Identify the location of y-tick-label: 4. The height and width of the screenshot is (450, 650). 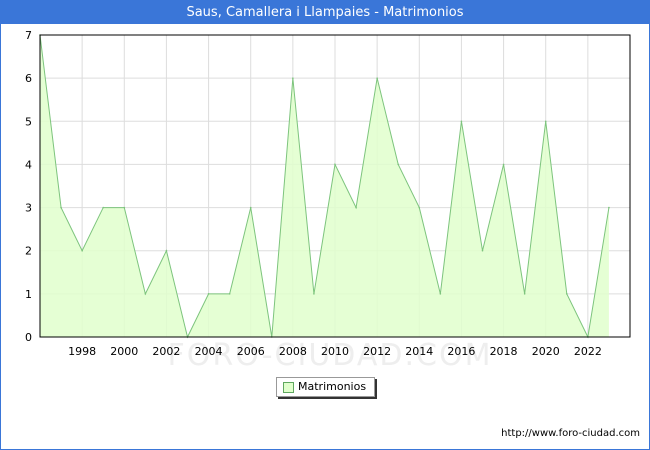
(28, 164).